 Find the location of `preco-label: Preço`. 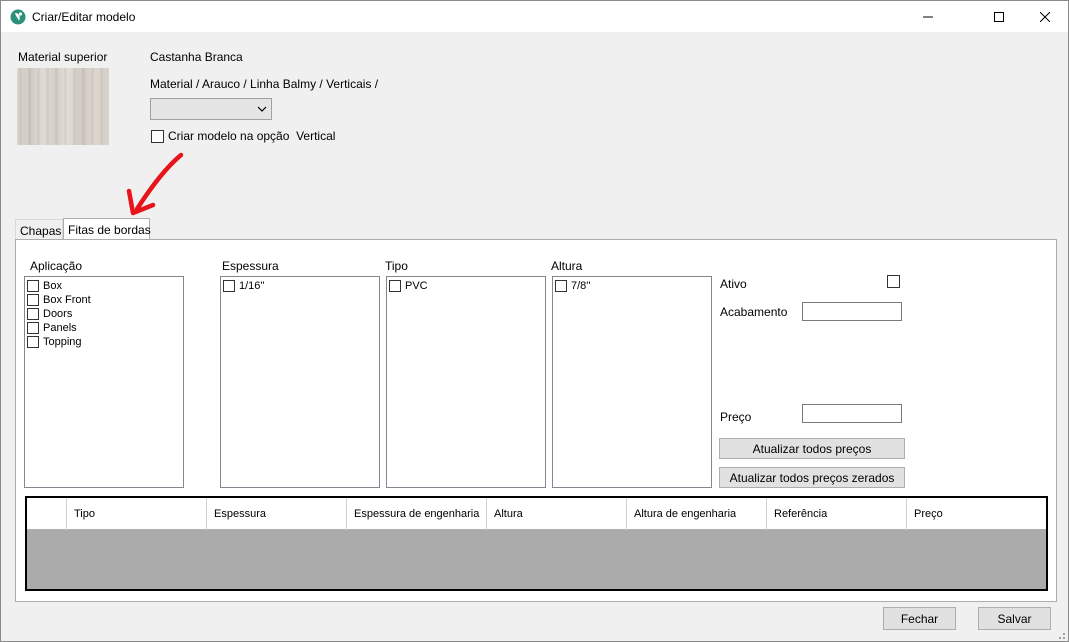

preco-label: Preço is located at coordinates (736, 417).